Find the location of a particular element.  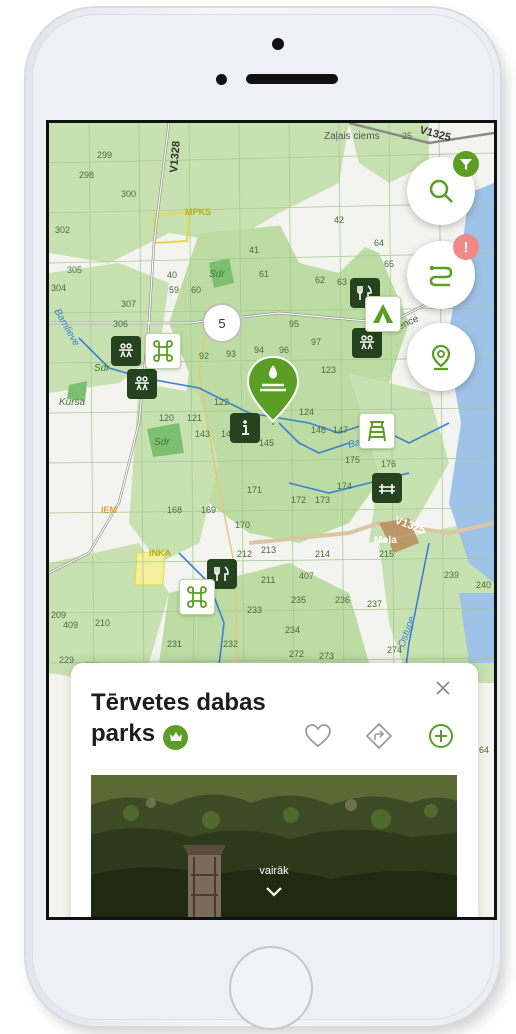

close-icon is located at coordinates (443, 688).